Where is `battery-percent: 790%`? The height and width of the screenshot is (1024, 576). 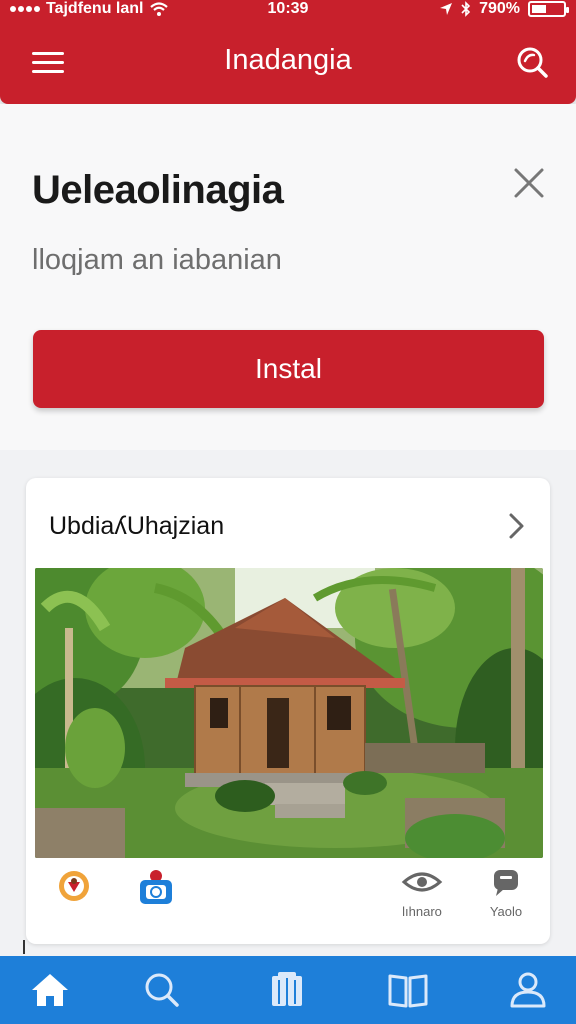 battery-percent: 790% is located at coordinates (499, 8).